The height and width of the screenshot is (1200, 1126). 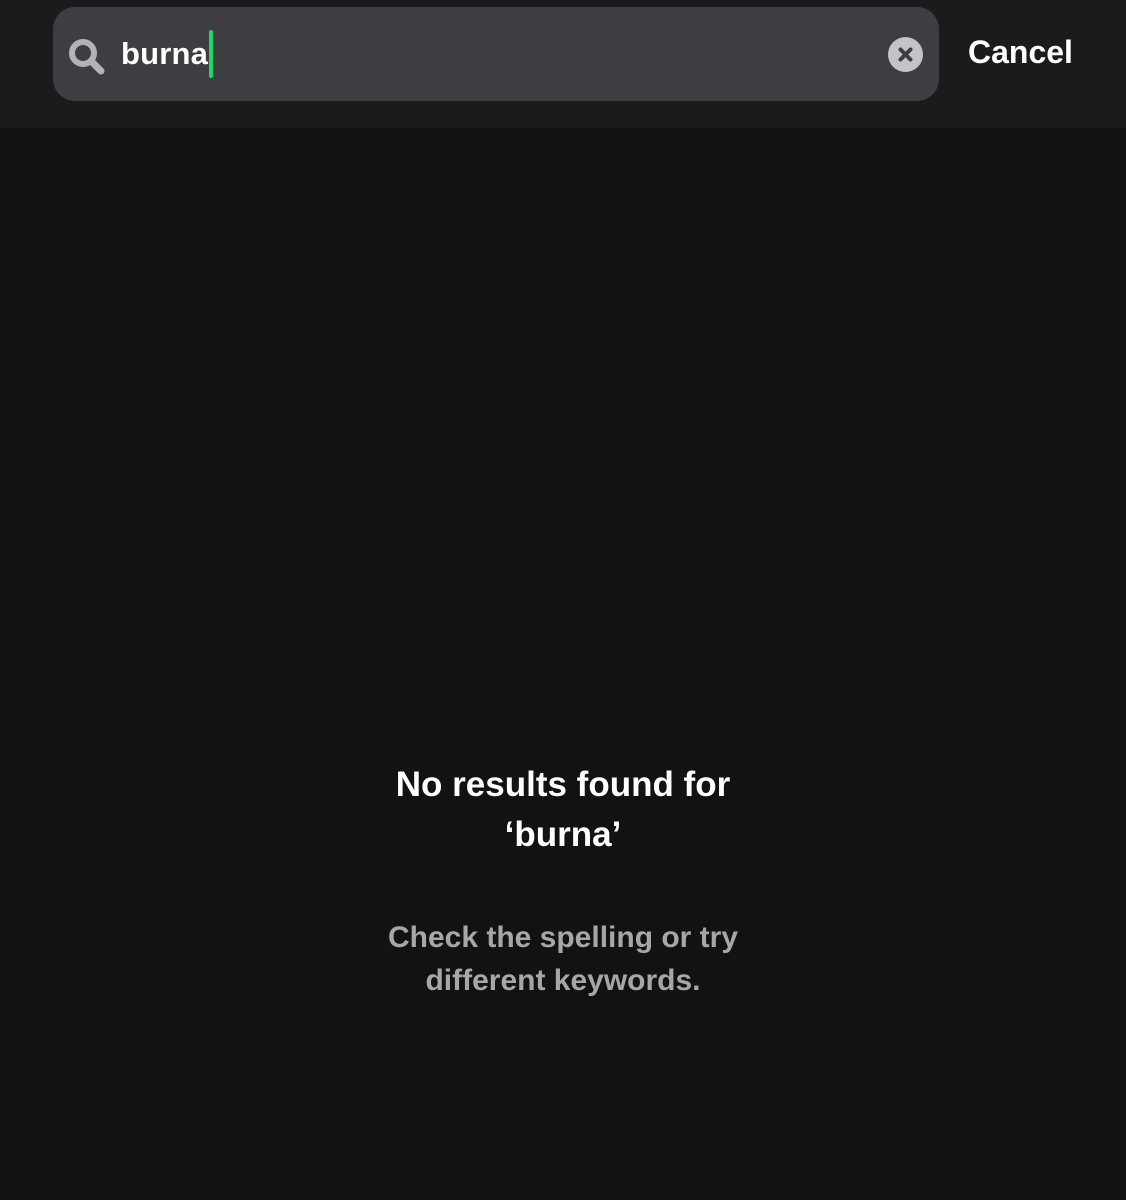 I want to click on no-results-hint-line2: different keywords., so click(x=563, y=980).